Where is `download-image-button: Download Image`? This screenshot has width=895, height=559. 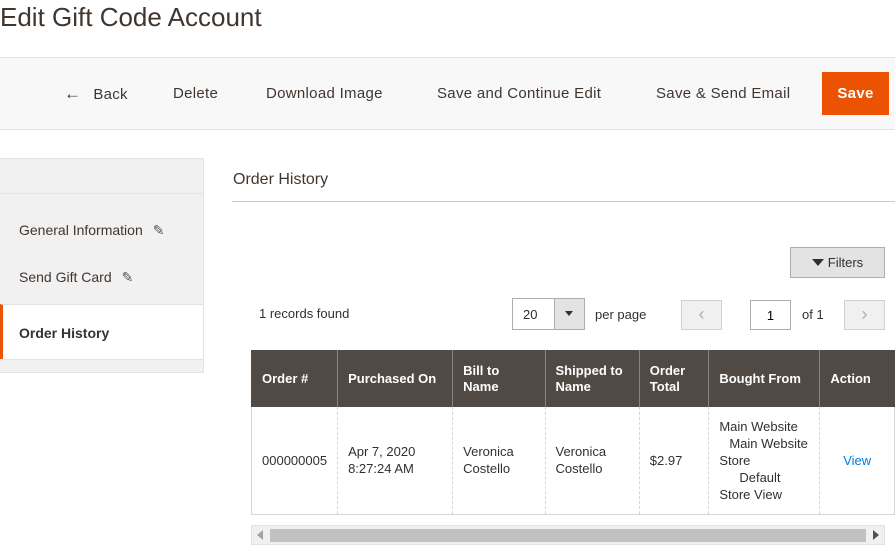
download-image-button: Download Image is located at coordinates (324, 94).